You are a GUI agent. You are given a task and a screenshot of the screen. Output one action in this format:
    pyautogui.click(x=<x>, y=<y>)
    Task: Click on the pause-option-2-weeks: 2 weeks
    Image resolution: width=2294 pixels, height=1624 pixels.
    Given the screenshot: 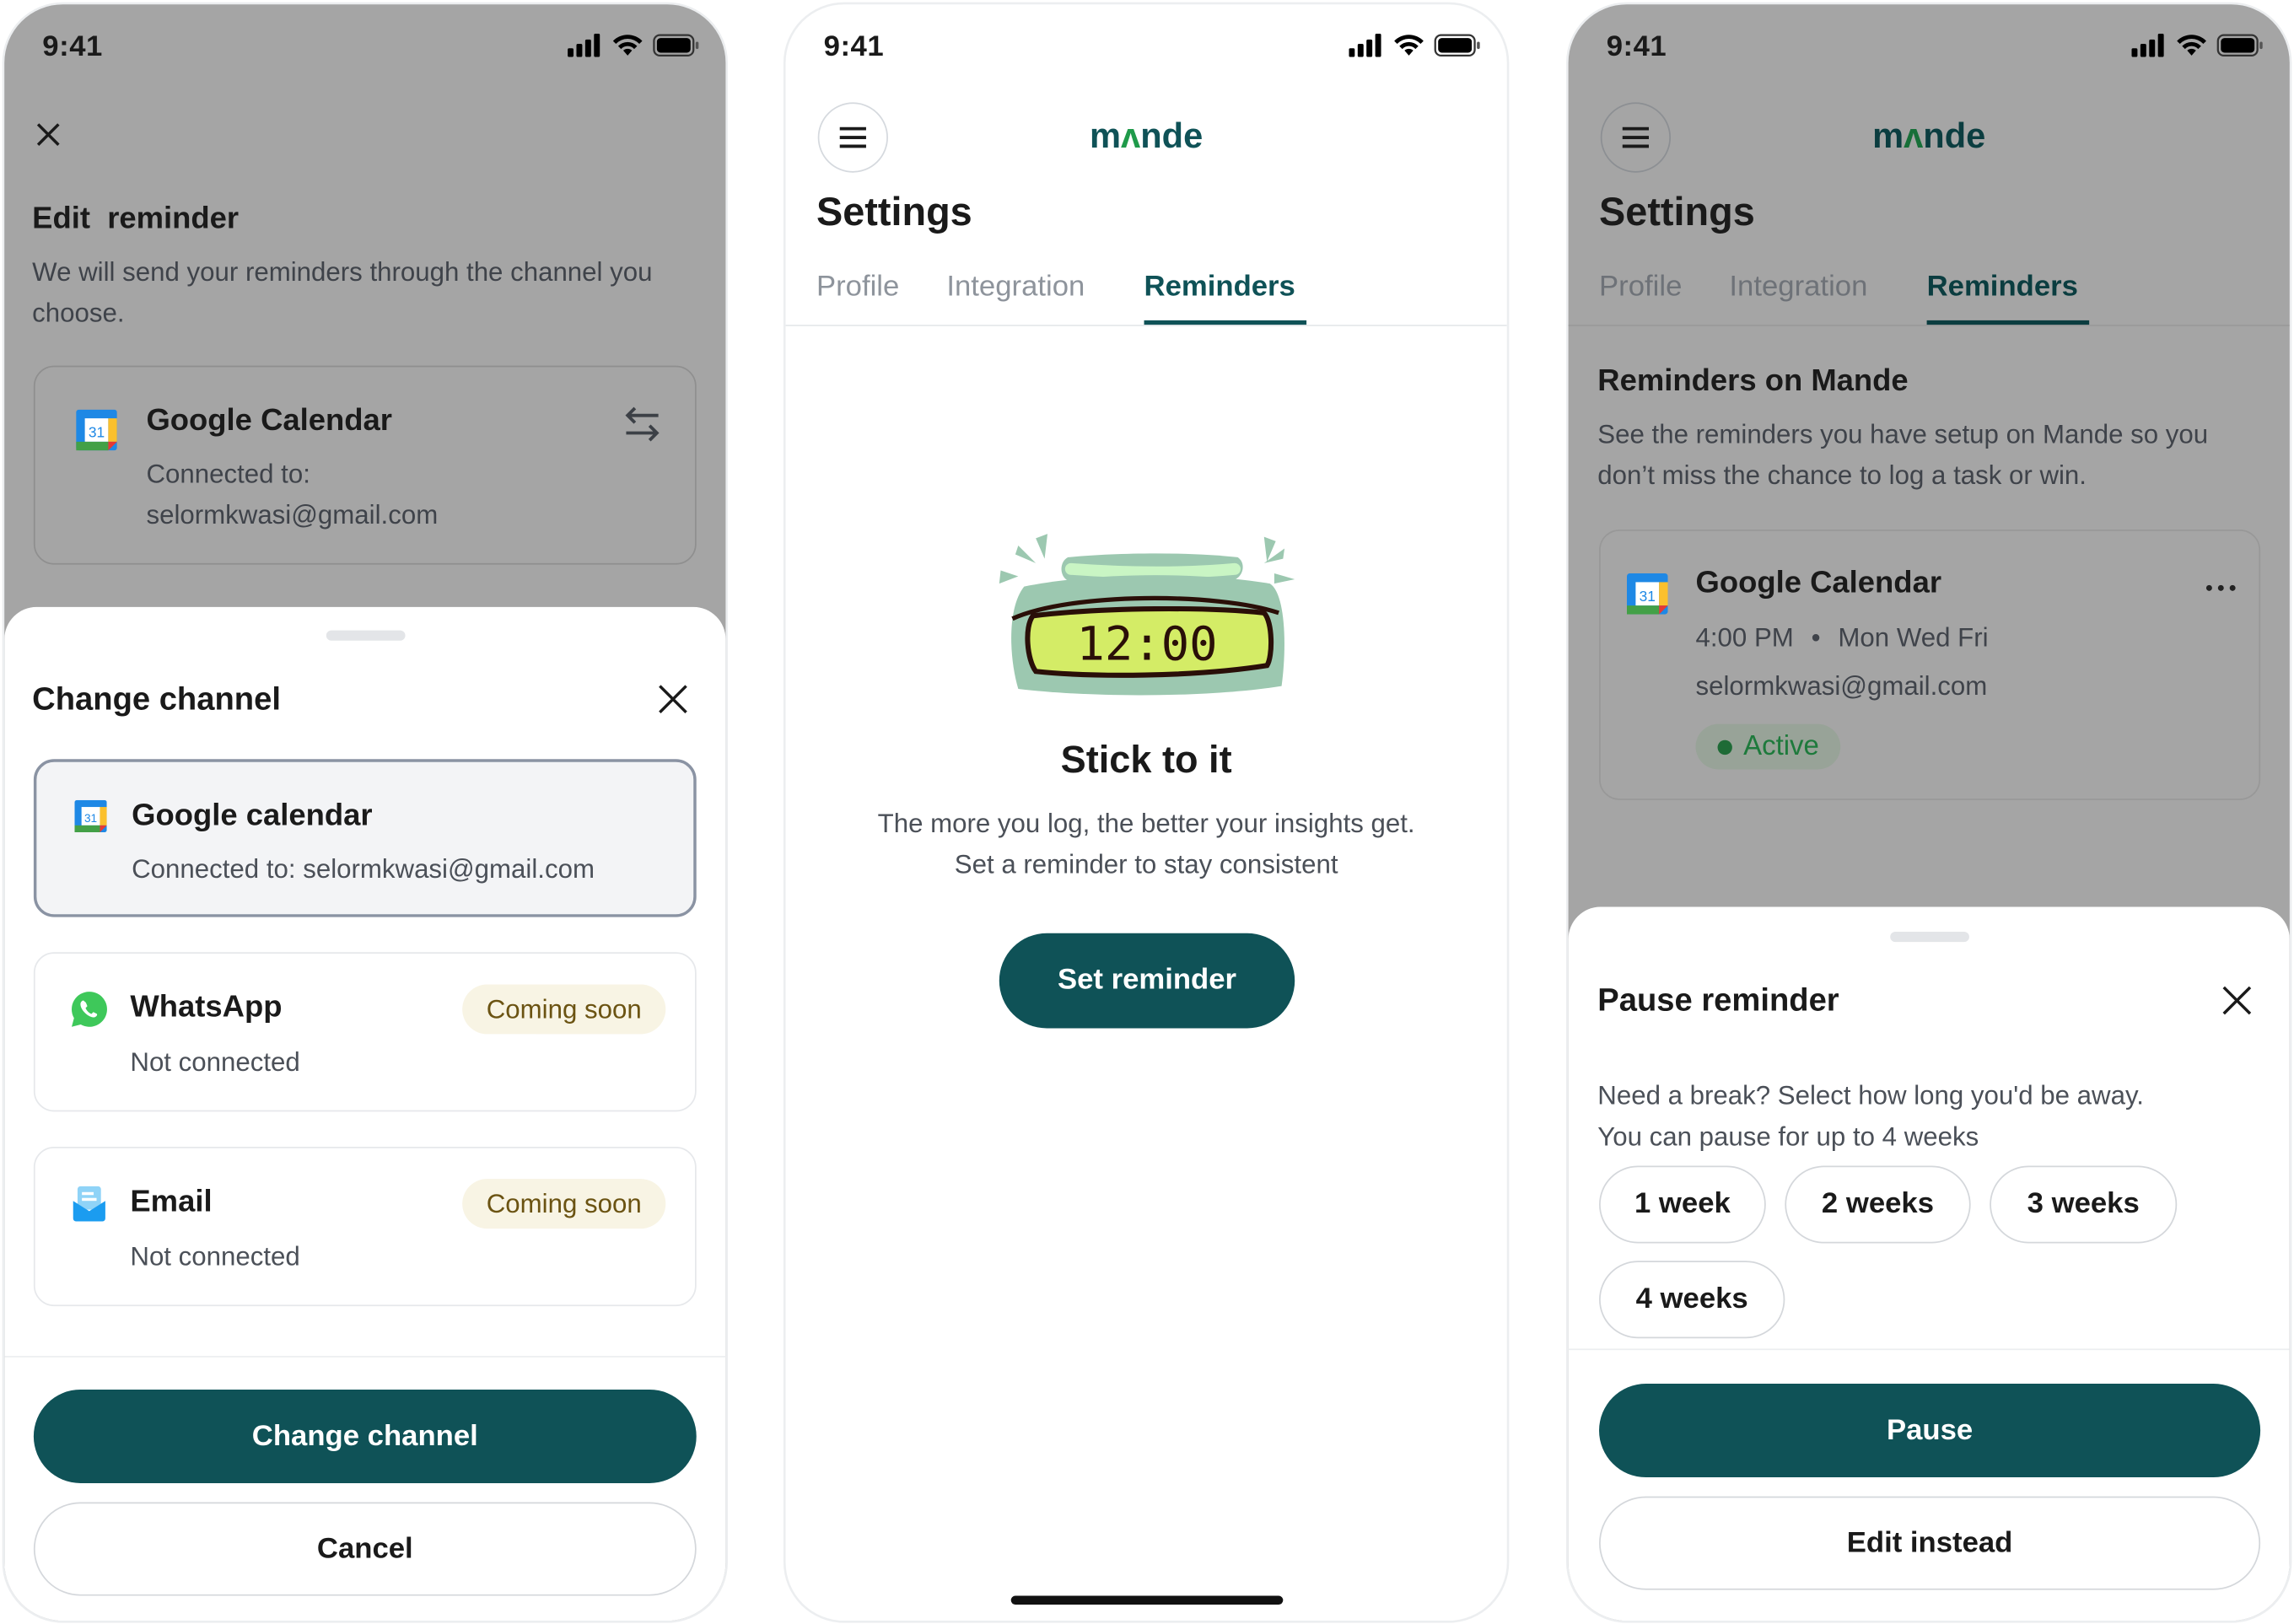 What is the action you would take?
    pyautogui.click(x=1878, y=1204)
    